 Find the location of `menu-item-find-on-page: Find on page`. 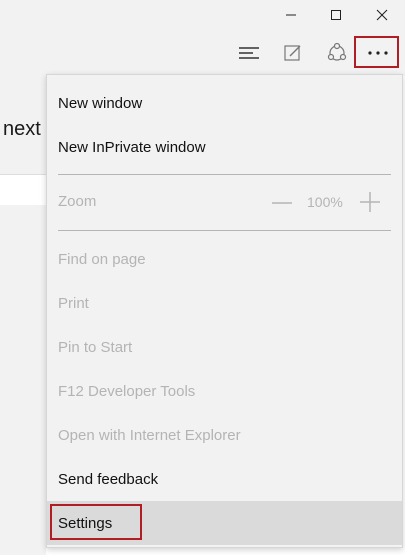

menu-item-find-on-page: Find on page is located at coordinates (224, 259).